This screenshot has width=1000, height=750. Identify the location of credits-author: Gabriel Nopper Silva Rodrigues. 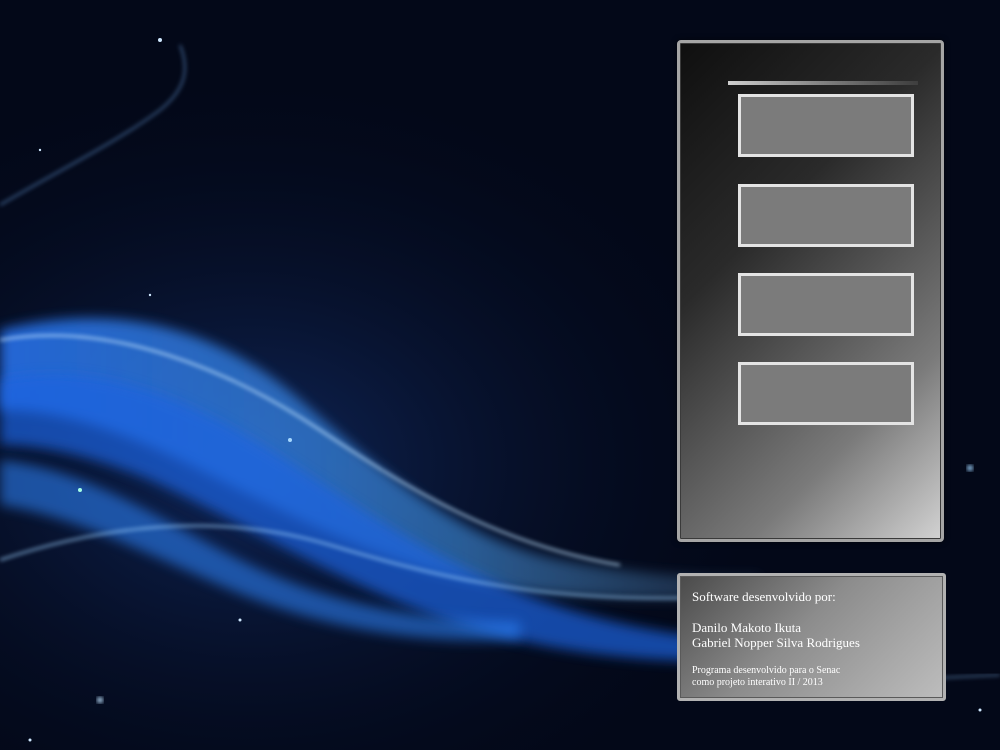
(776, 642).